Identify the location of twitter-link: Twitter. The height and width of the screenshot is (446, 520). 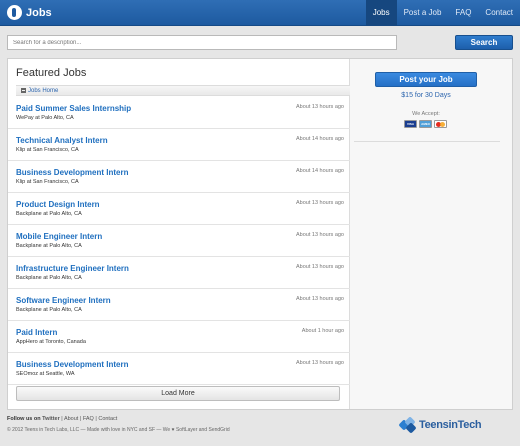
(51, 419).